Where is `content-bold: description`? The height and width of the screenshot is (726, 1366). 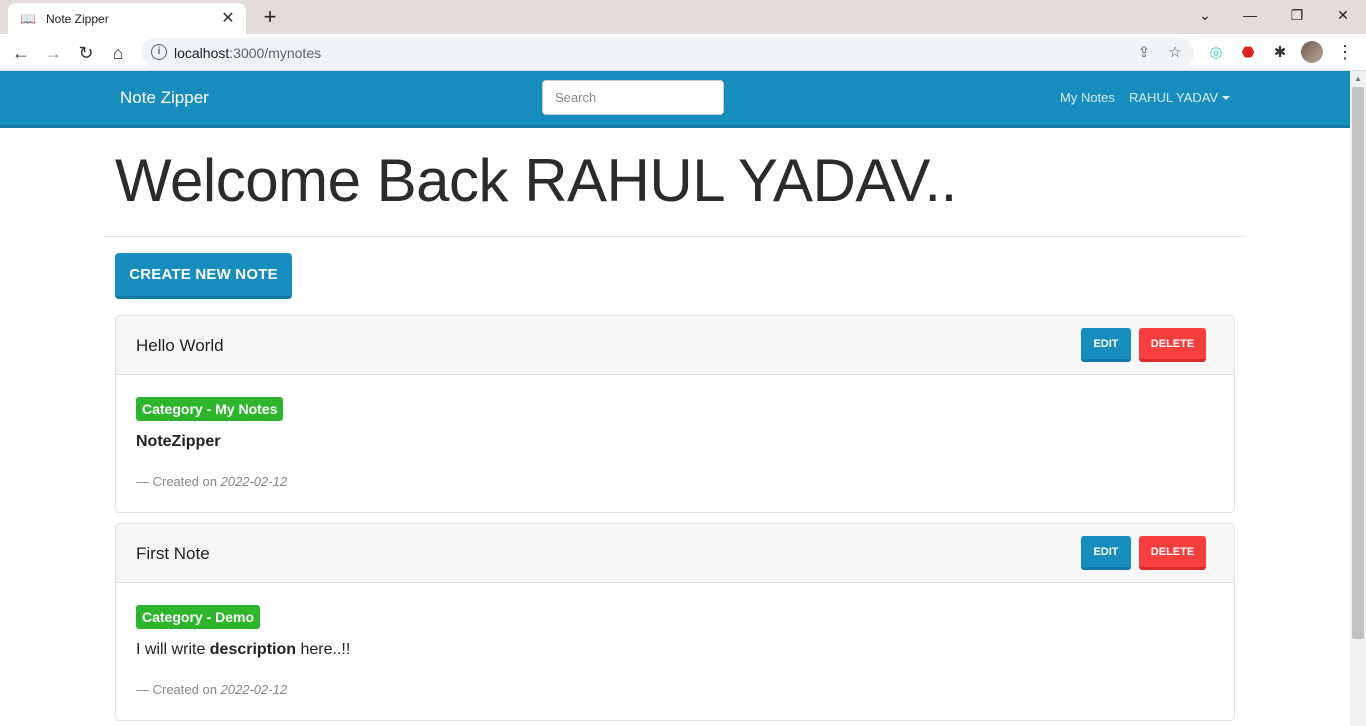 content-bold: description is located at coordinates (253, 649).